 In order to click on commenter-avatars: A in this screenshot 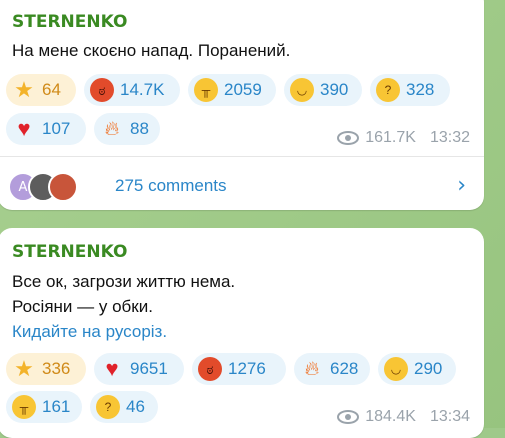, I will do `click(43, 187)`.